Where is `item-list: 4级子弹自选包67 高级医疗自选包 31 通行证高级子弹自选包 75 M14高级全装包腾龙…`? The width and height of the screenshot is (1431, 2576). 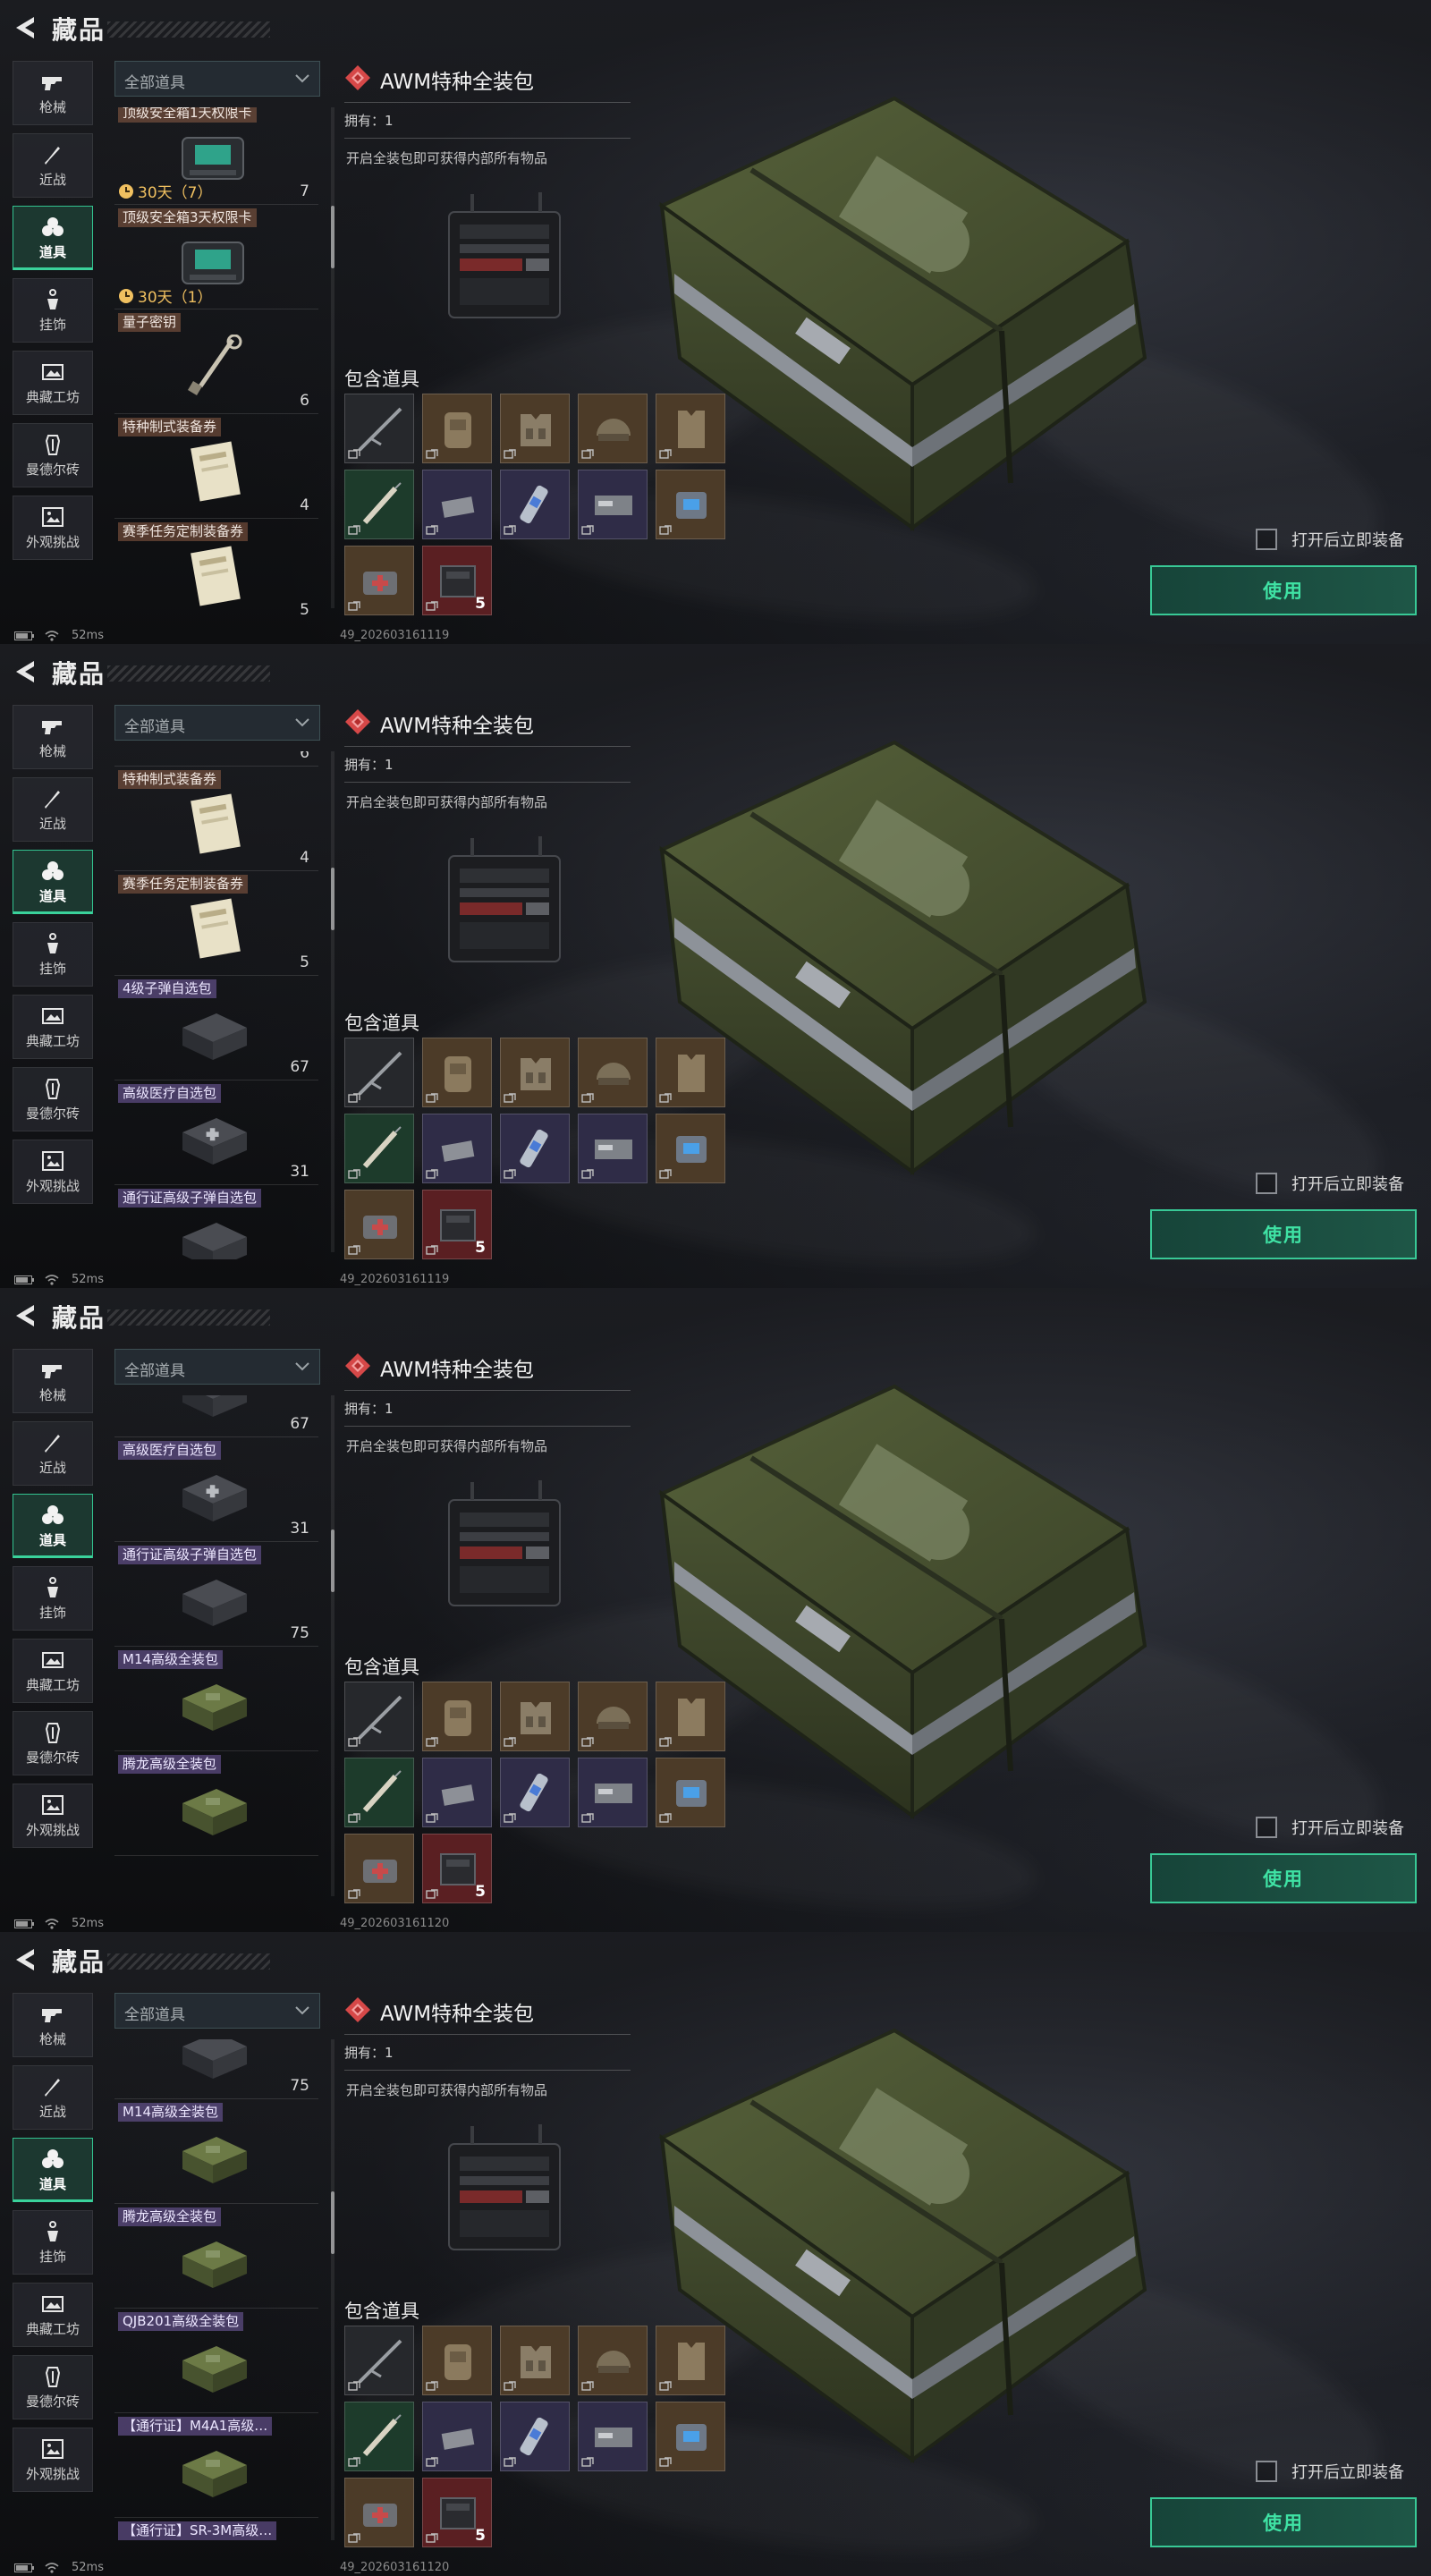 item-list: 4级子弹自选包67 高级医疗自选包 31 通行证高级子弹自选包 75 M14高级全装包腾龙… is located at coordinates (219, 1649).